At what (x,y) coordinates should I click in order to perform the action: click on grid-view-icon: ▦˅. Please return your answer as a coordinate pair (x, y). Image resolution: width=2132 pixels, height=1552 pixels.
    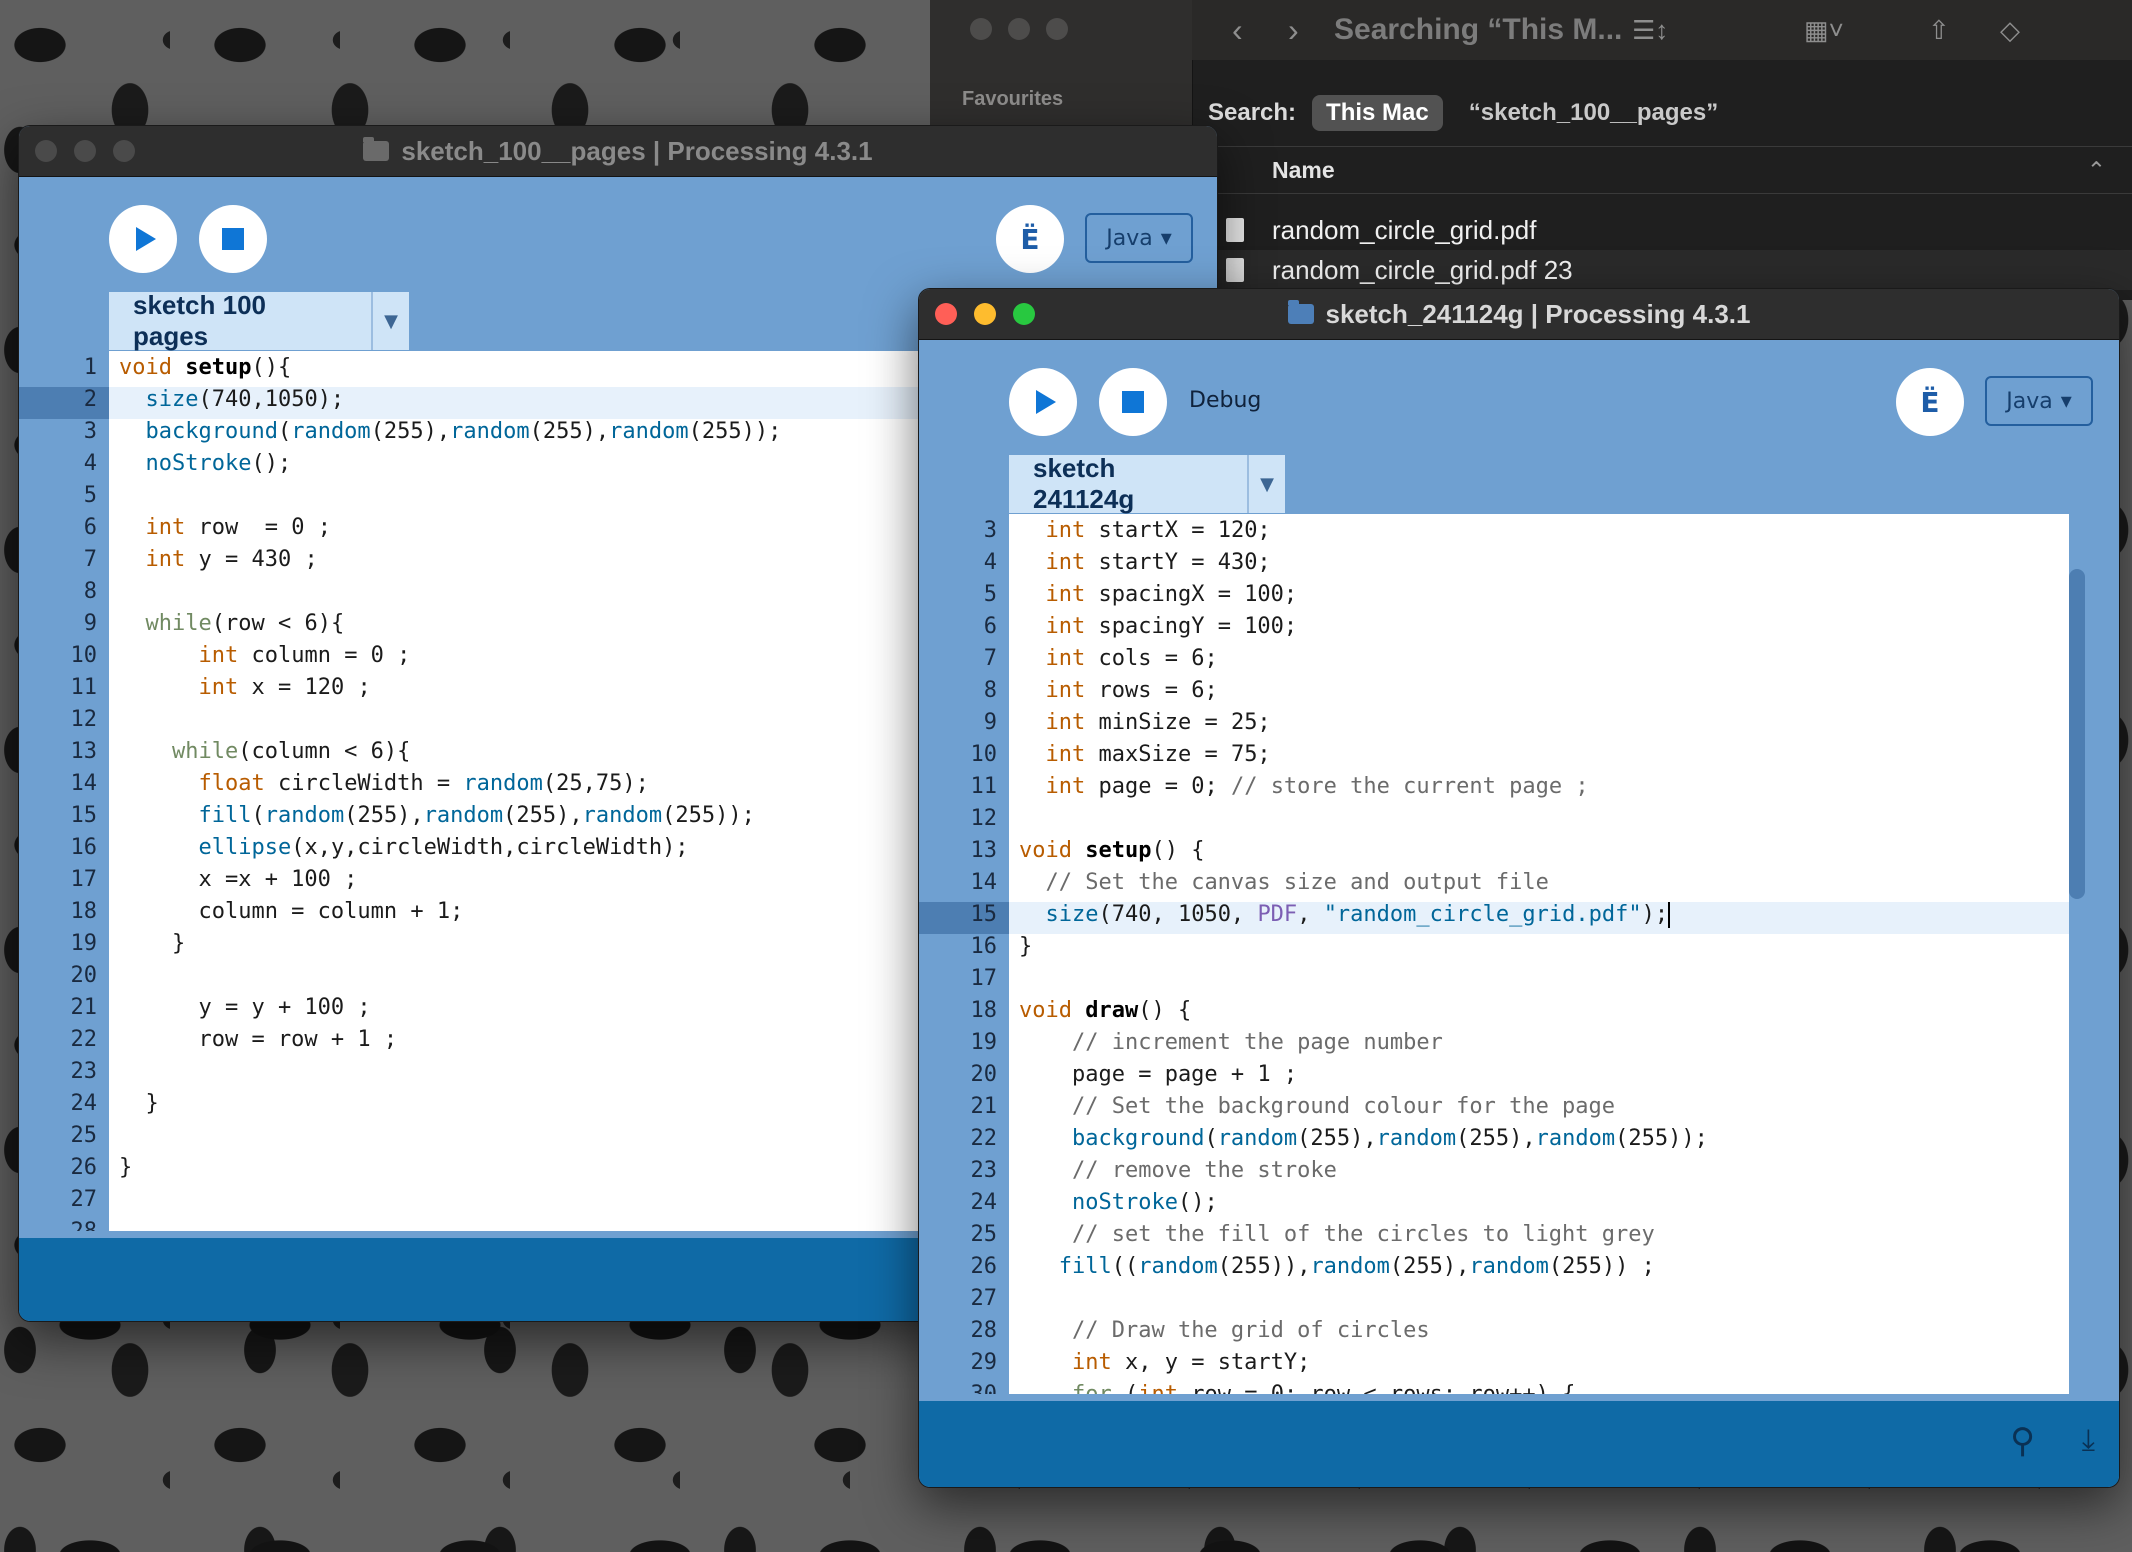
    Looking at the image, I should click on (1824, 30).